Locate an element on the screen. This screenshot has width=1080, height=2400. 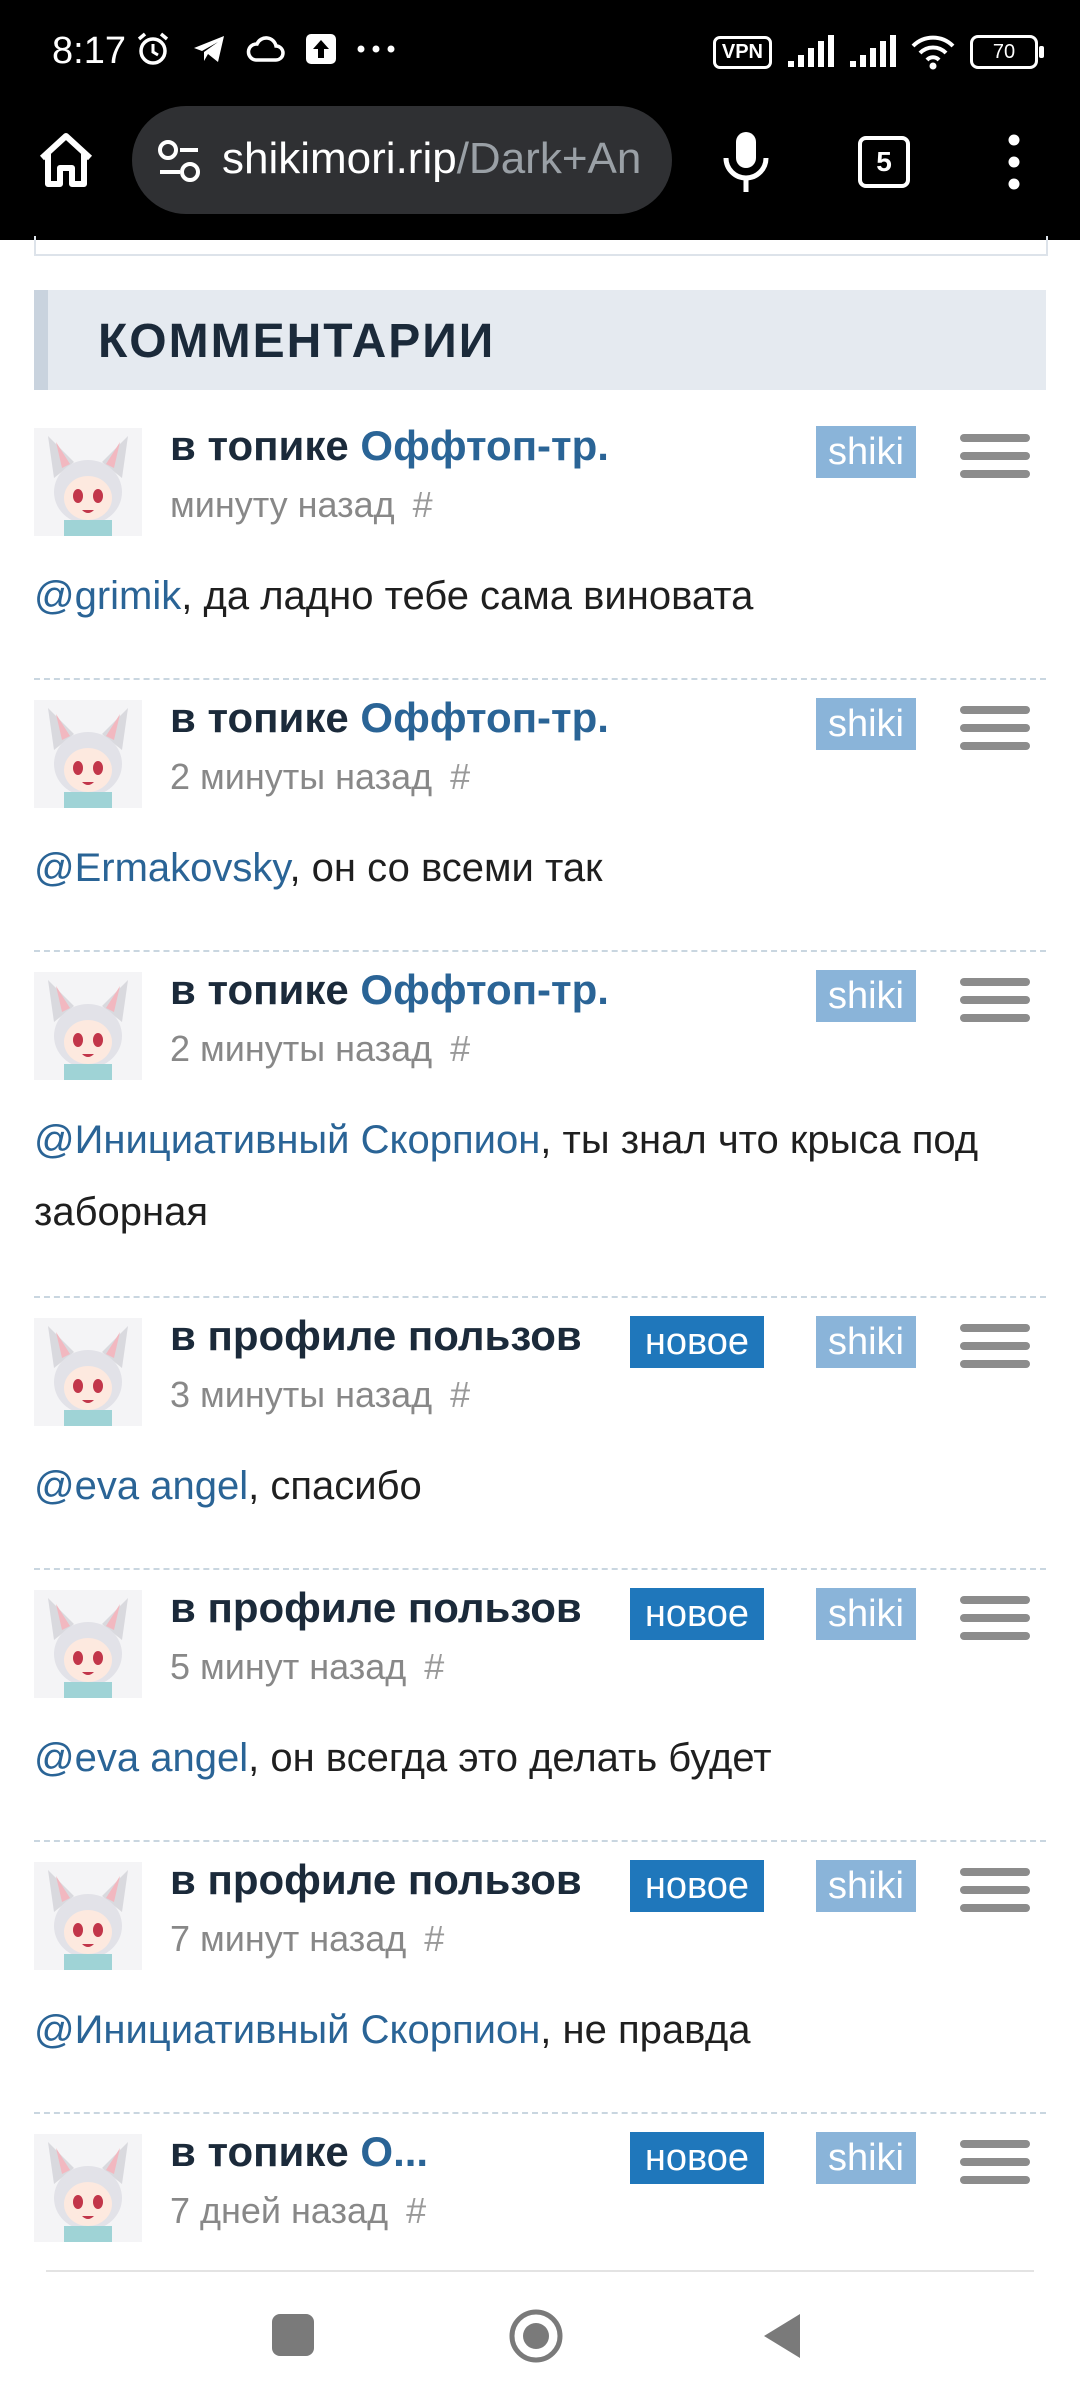
signal-icon is located at coordinates (811, 51).